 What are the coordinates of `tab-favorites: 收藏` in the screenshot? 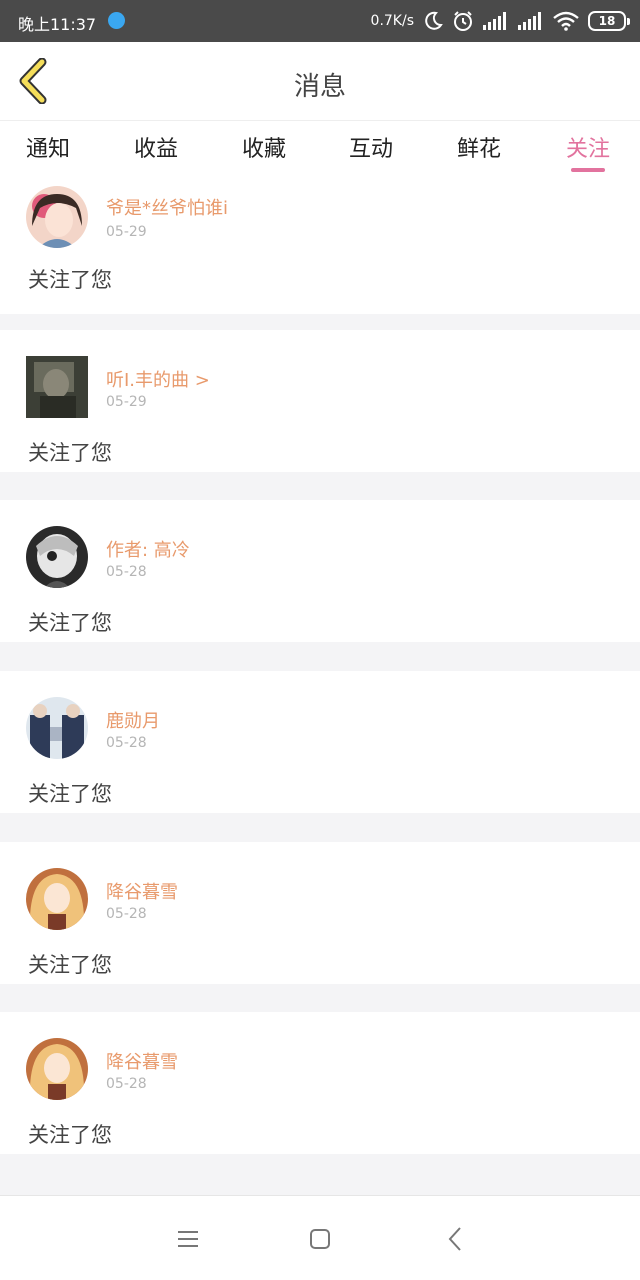 It's located at (264, 147).